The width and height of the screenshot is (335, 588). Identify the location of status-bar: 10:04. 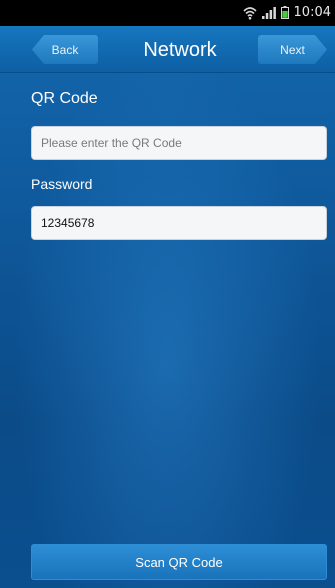
(167, 13).